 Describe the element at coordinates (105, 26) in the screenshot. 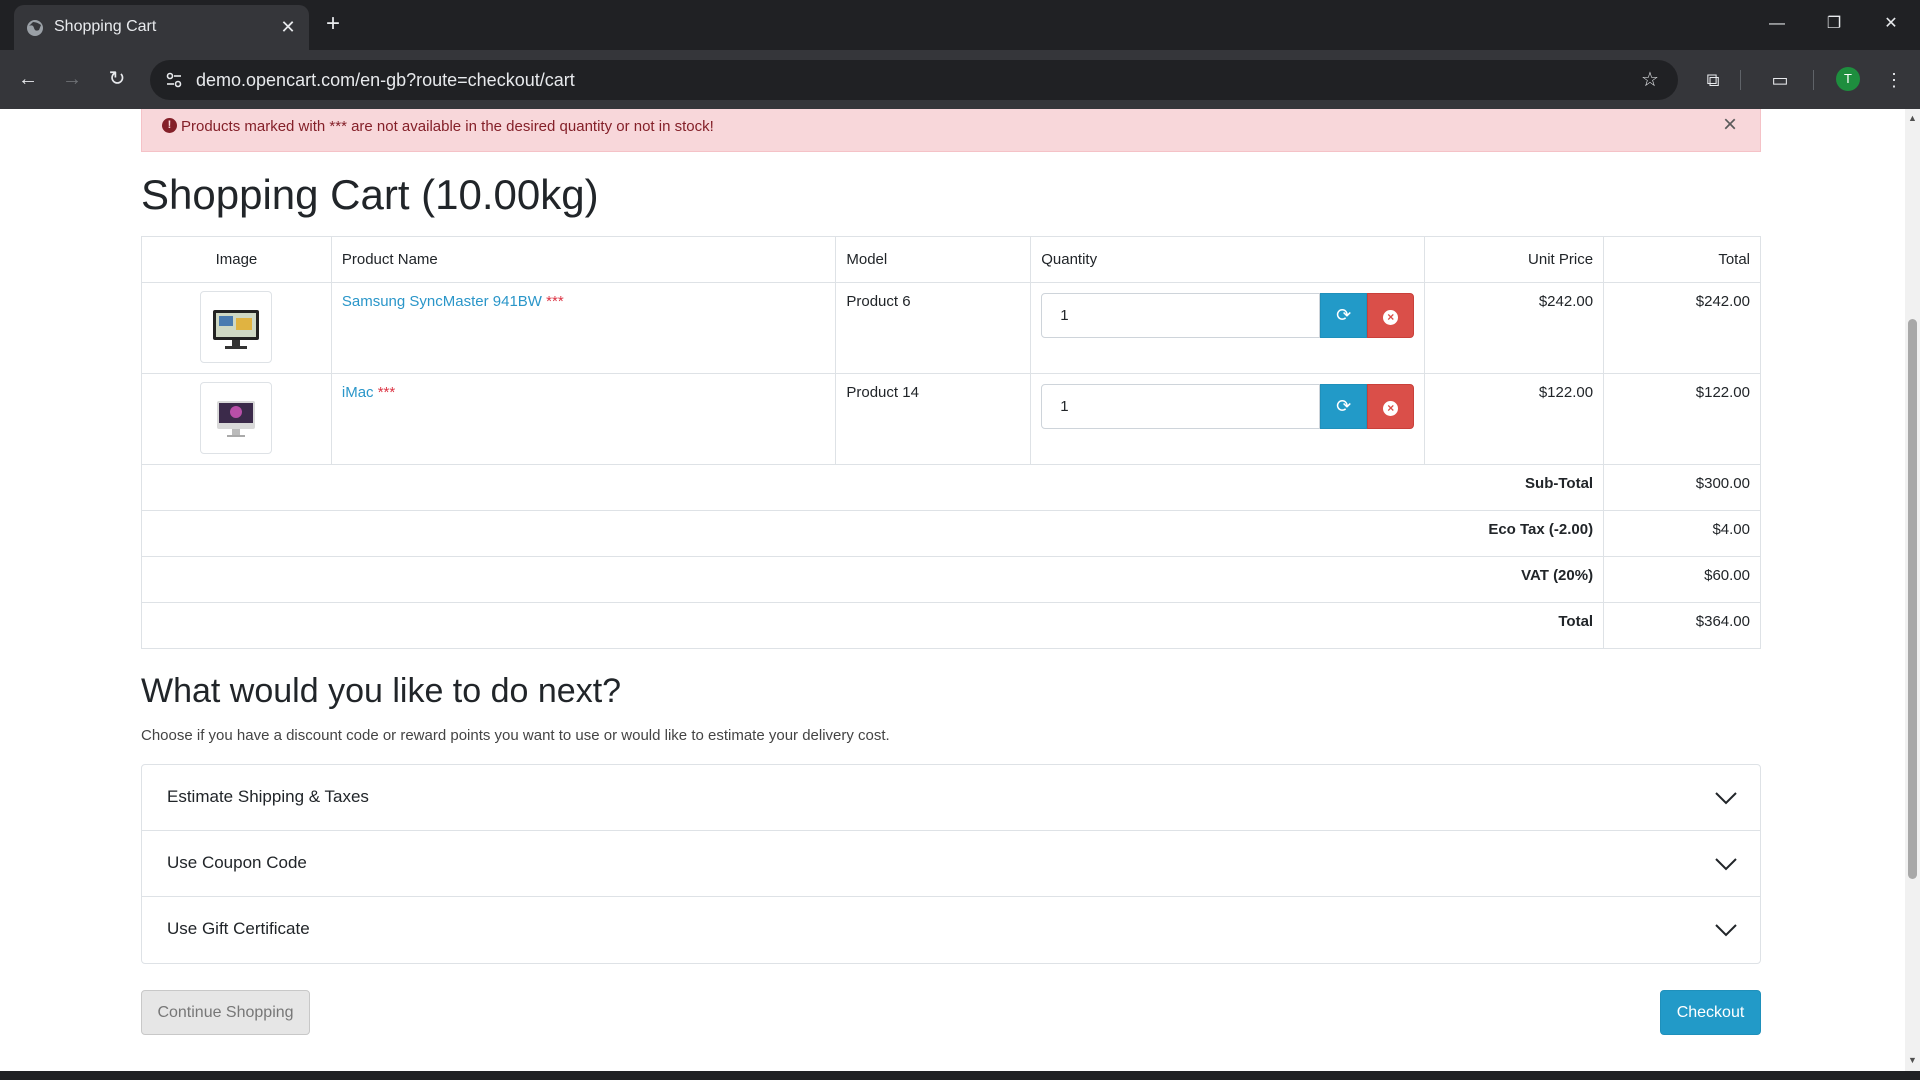

I see `tab-title: Shopping Cart` at that location.